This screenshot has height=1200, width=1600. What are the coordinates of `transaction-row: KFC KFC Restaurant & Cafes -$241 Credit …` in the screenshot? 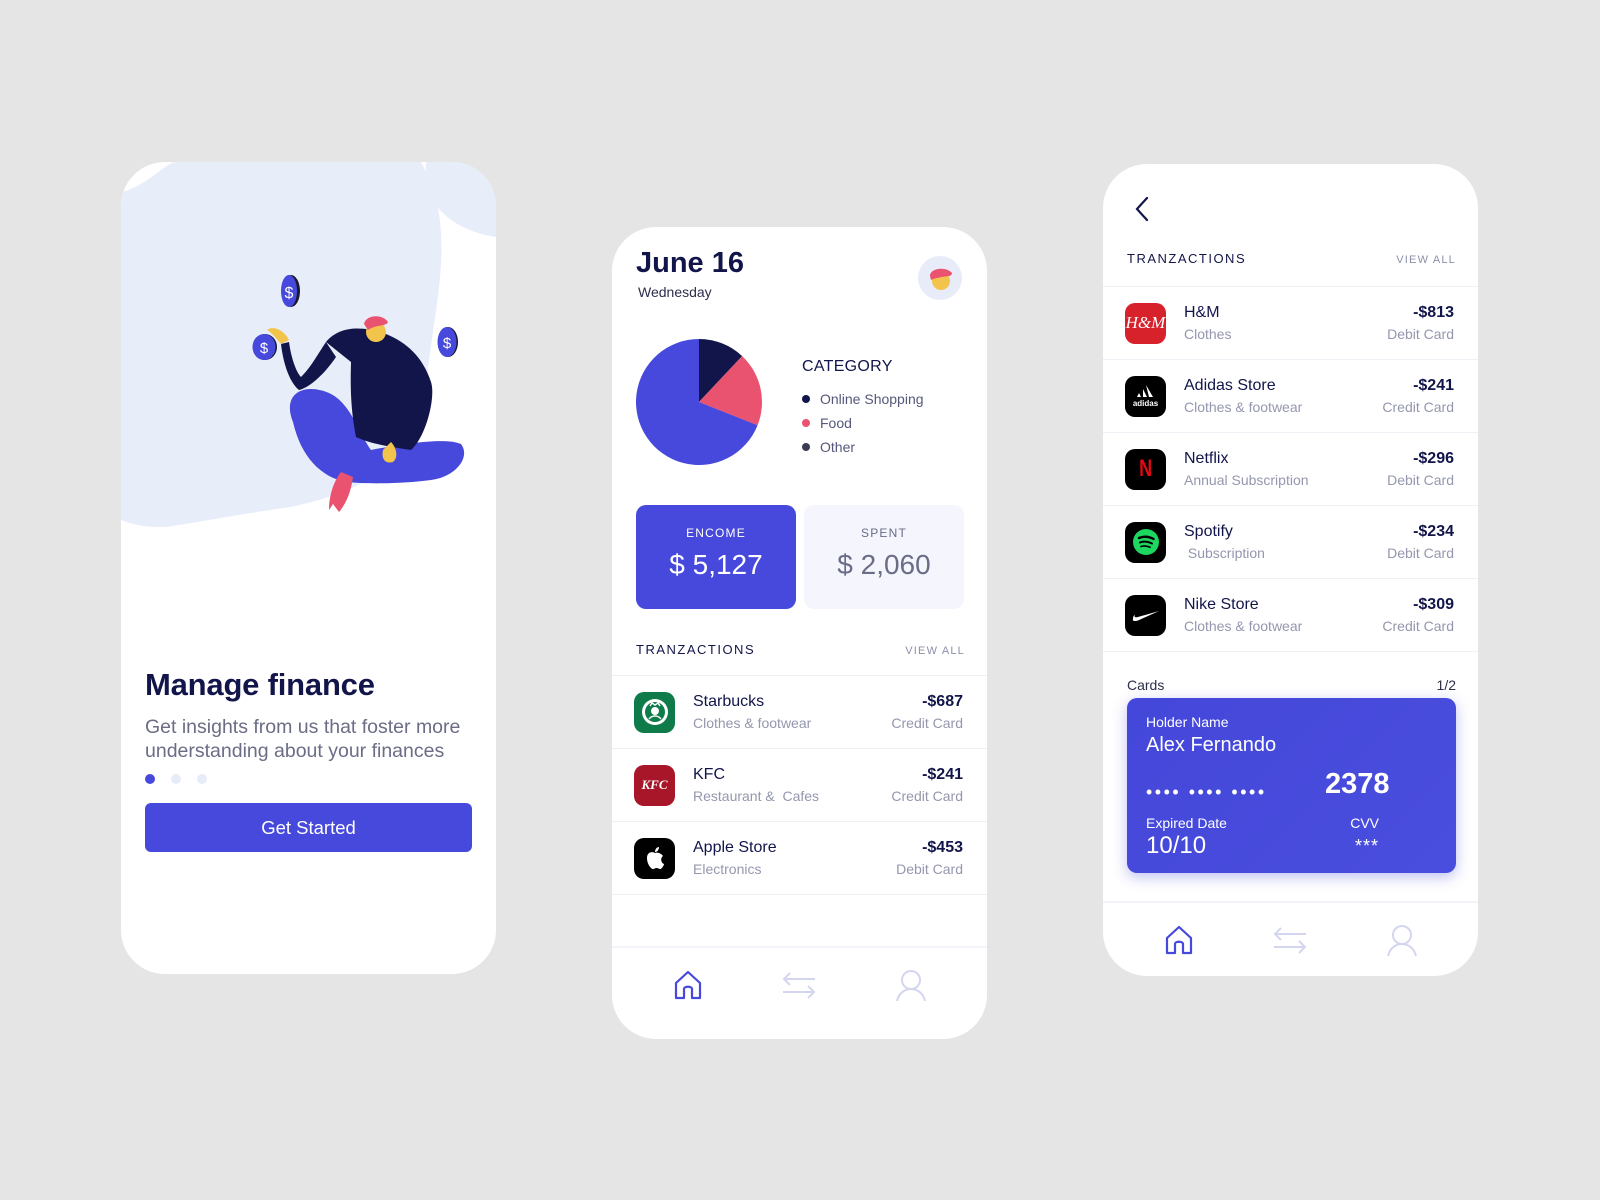 It's located at (799, 785).